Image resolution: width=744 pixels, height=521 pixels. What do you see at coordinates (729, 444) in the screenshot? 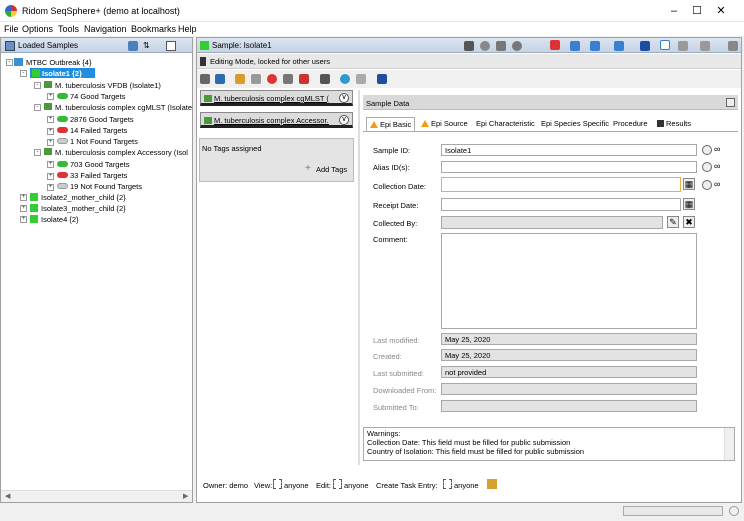
I see `warnings-scrollbar` at bounding box center [729, 444].